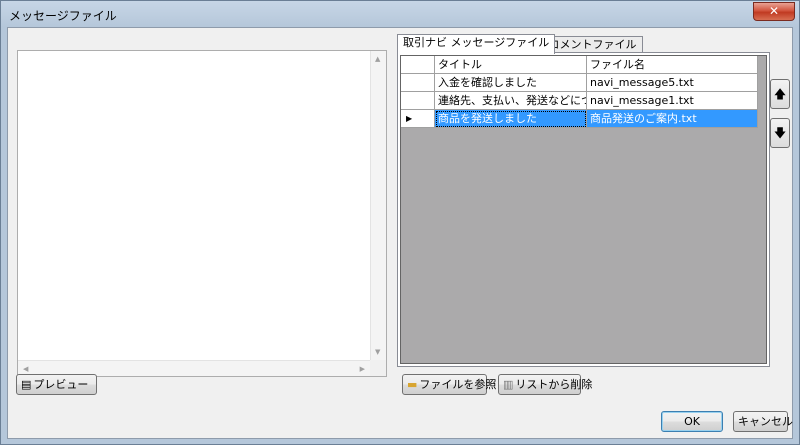 This screenshot has height=445, width=800. I want to click on move-down-button: 🡇, so click(780, 133).